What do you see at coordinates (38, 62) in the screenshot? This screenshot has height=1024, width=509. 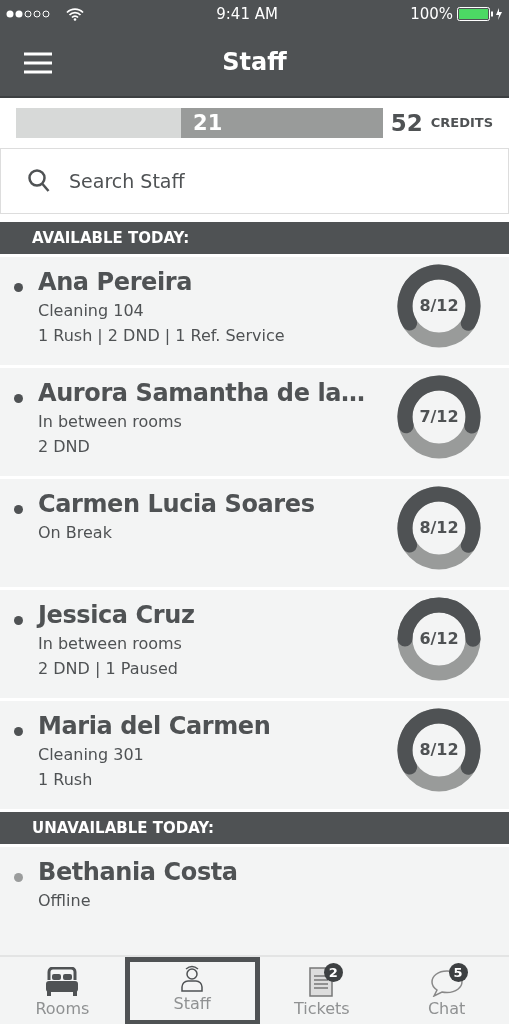 I see `menu-button` at bounding box center [38, 62].